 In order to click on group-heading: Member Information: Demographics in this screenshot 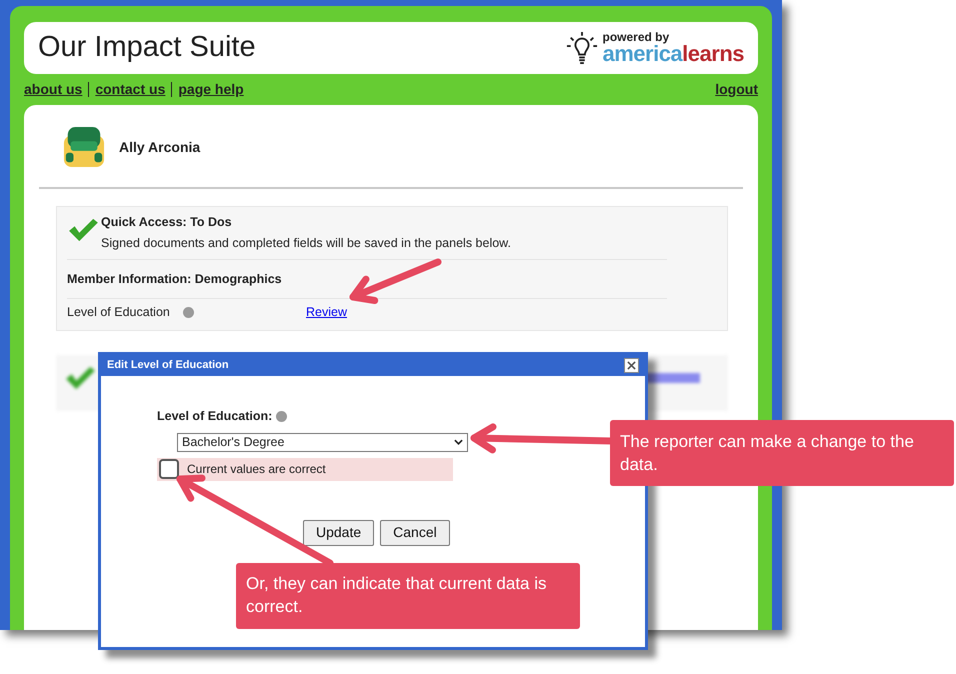, I will do `click(174, 279)`.